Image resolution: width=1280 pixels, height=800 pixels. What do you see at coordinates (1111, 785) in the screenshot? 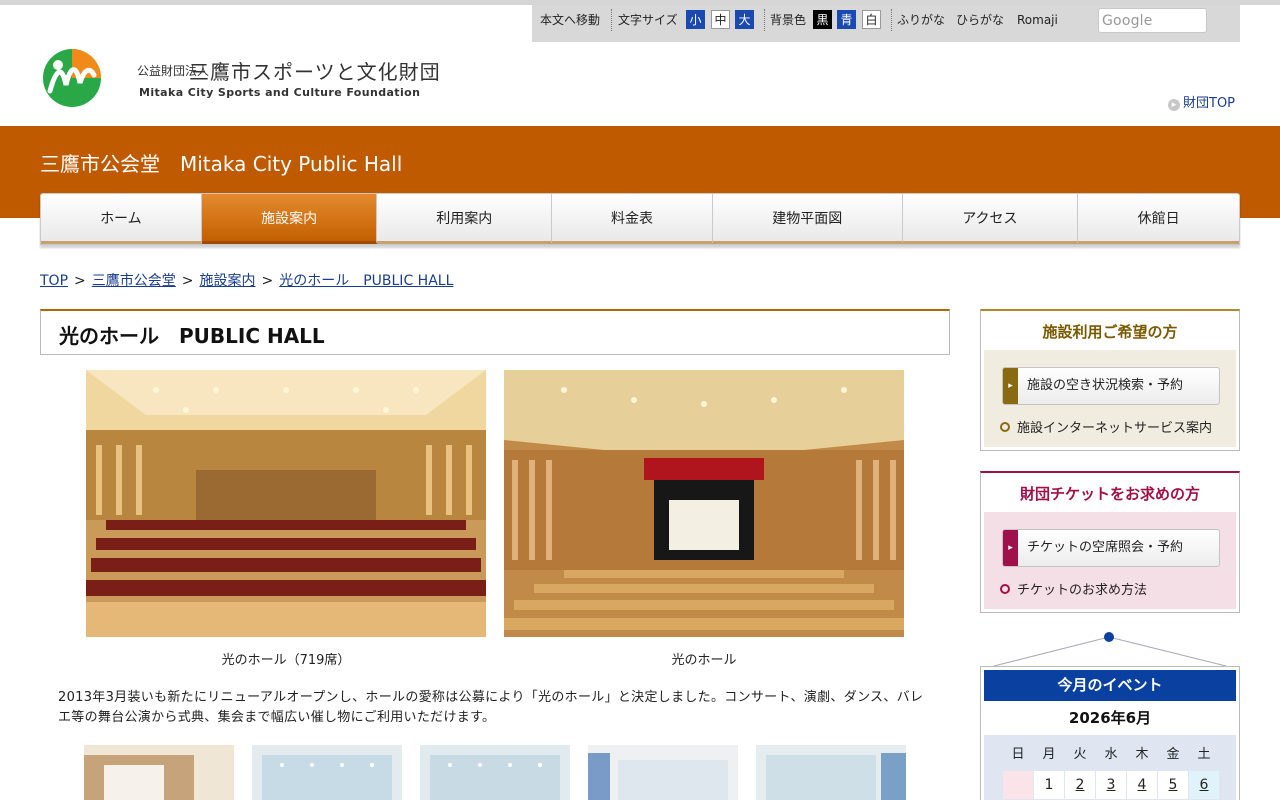
I see `calendar-day-event: 3` at bounding box center [1111, 785].